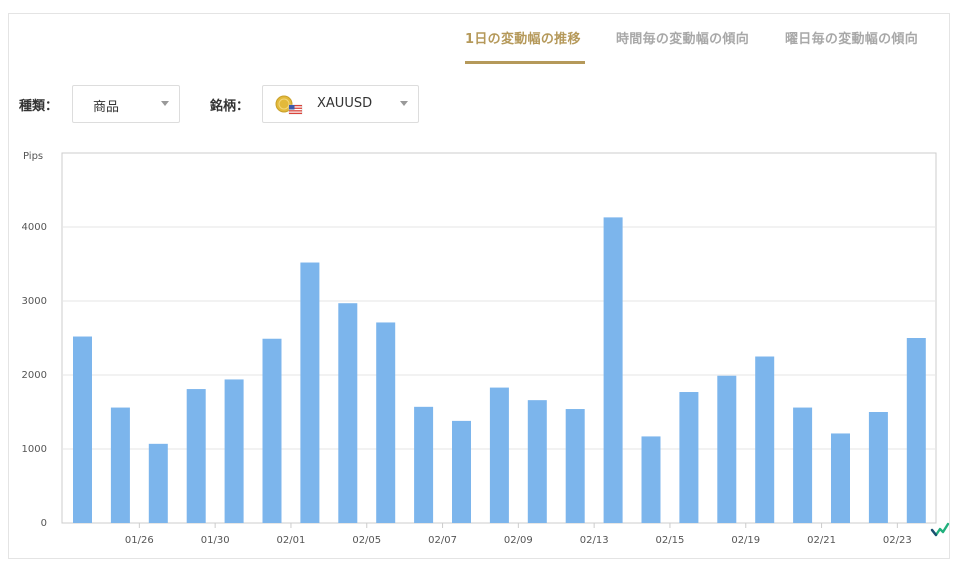 The width and height of the screenshot is (964, 564). I want to click on x-tick-label: 02/05, so click(366, 540).